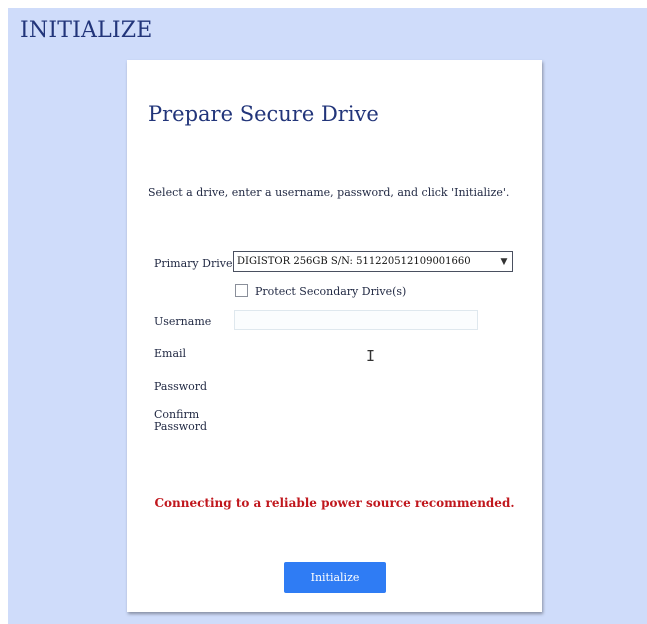  I want to click on text-cursor-icon: I, so click(371, 356).